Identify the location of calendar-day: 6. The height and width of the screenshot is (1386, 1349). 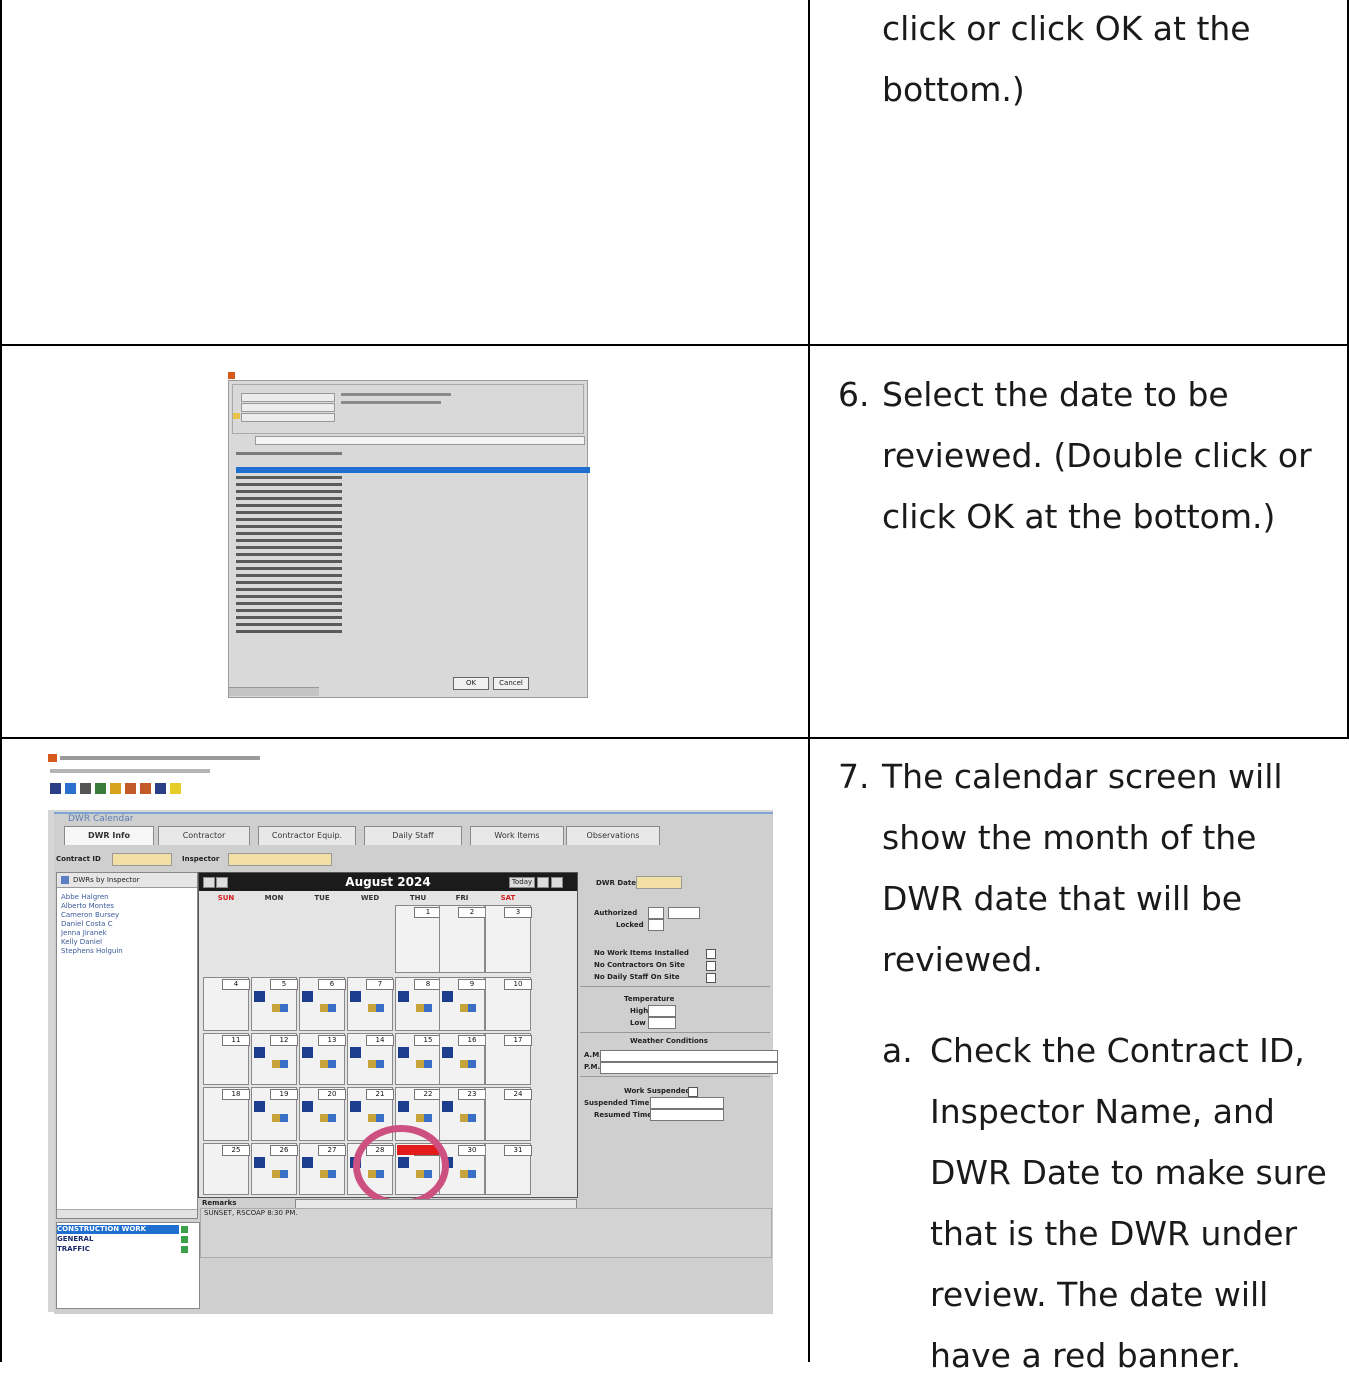
(322, 1004).